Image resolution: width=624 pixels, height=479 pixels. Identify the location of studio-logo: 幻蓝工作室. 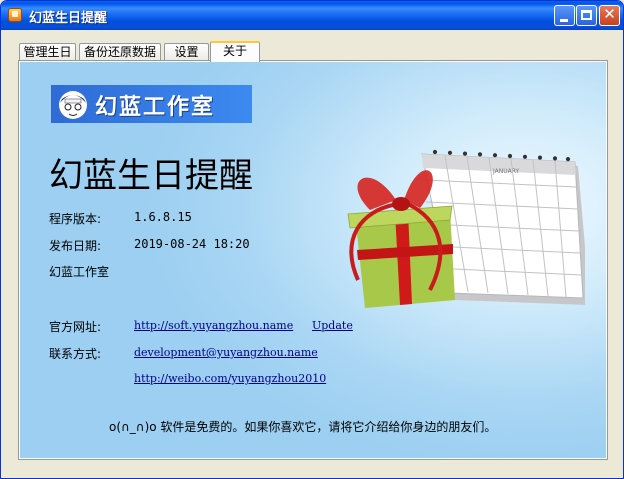
(151, 104).